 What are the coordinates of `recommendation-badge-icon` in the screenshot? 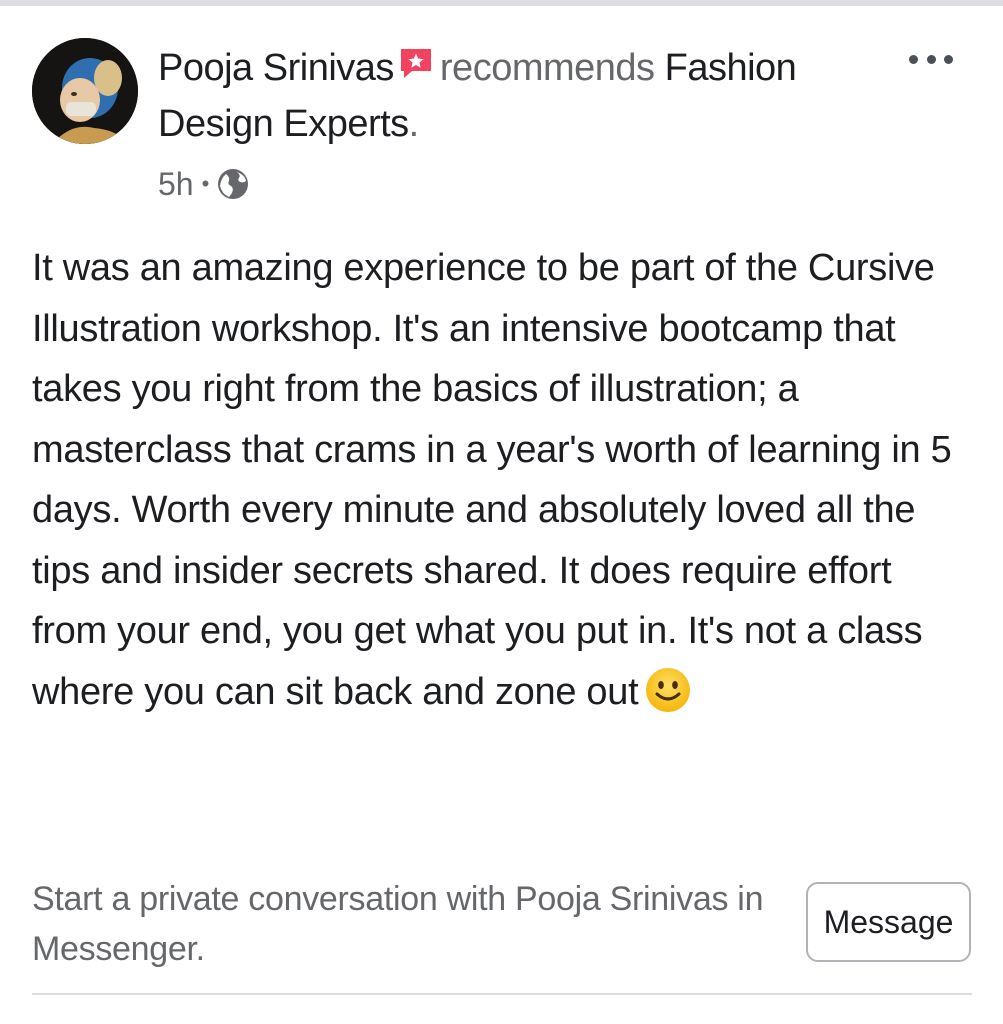 It's located at (416, 64).